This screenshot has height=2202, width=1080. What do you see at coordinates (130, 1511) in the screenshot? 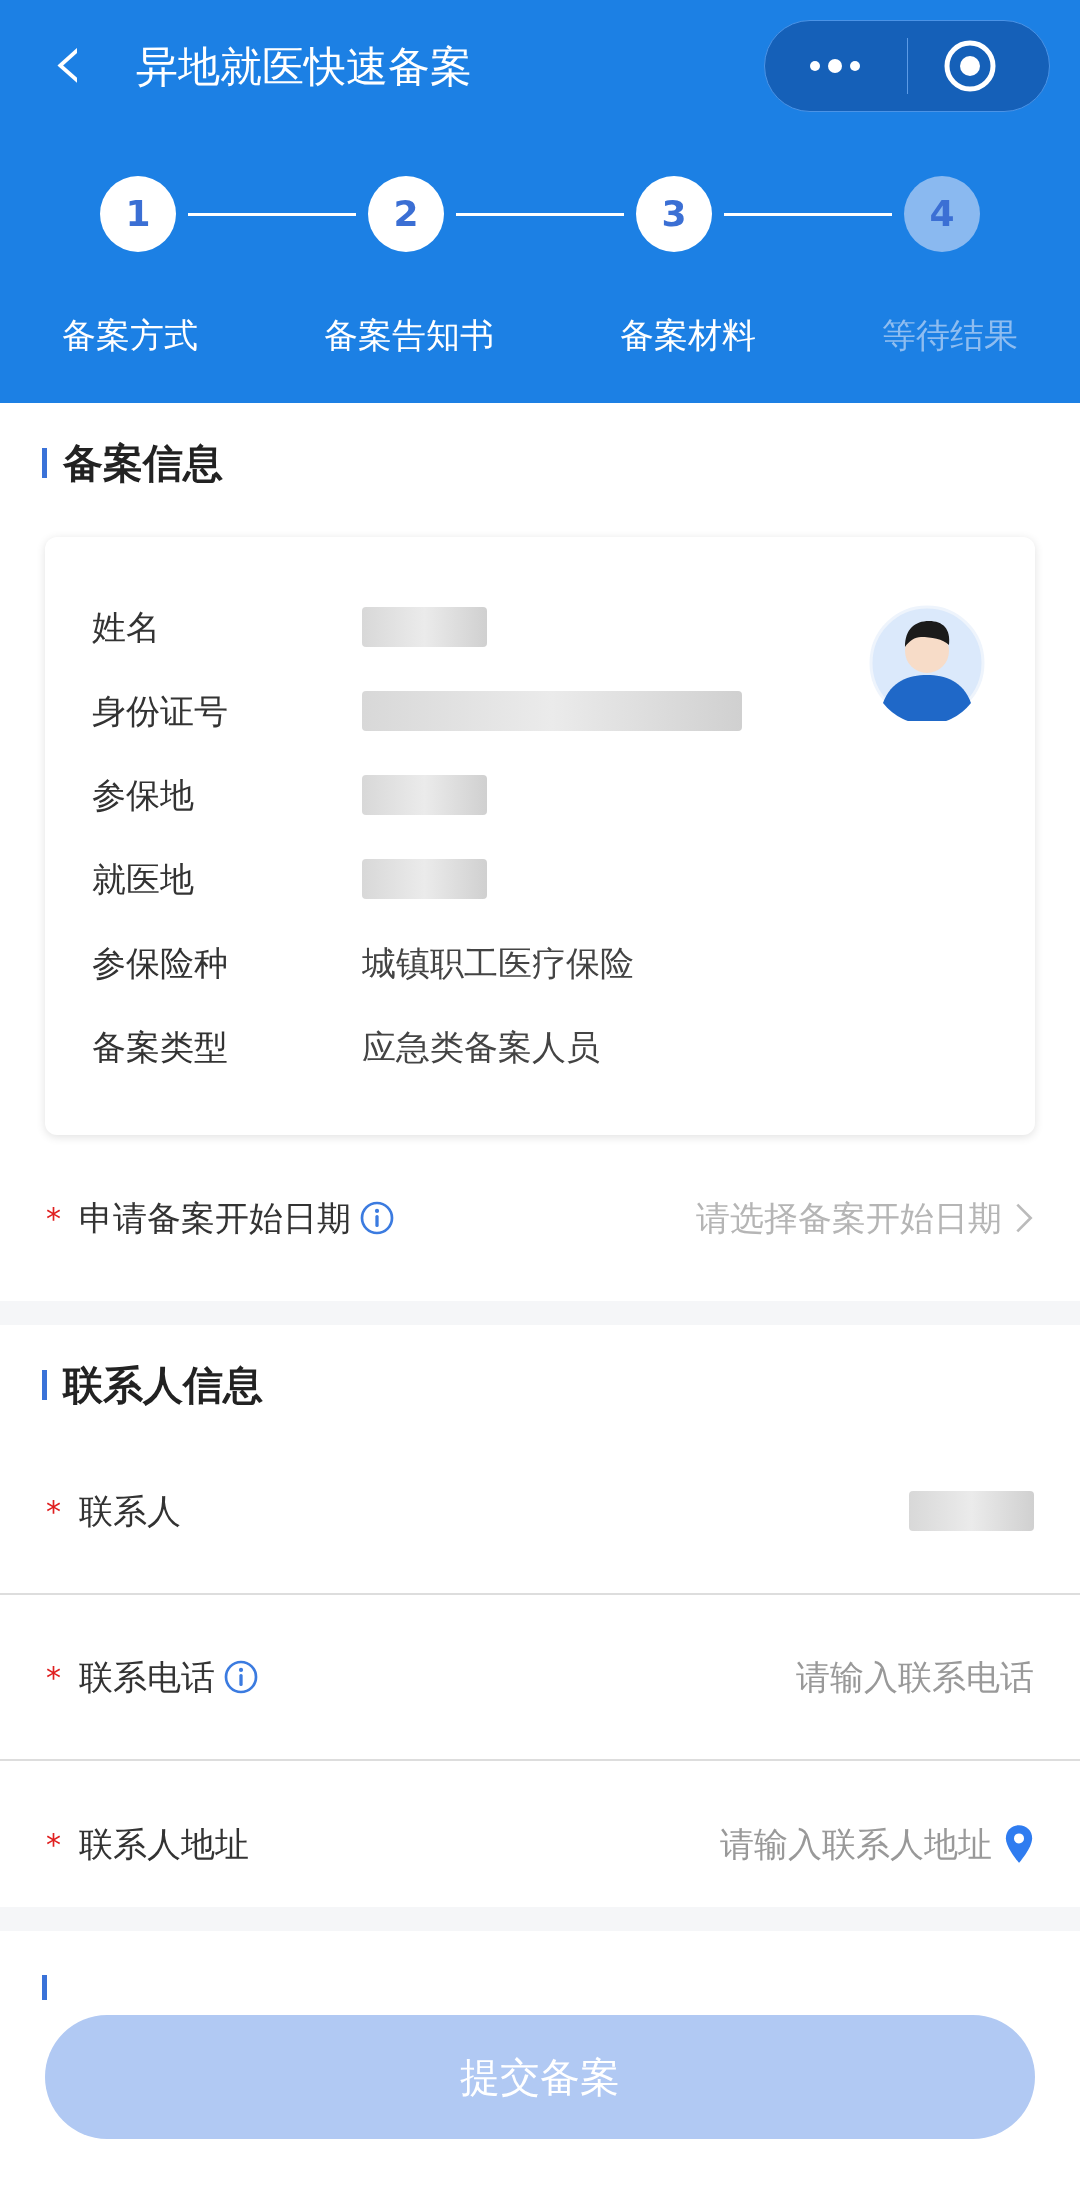
I see `field-label: 联系人` at bounding box center [130, 1511].